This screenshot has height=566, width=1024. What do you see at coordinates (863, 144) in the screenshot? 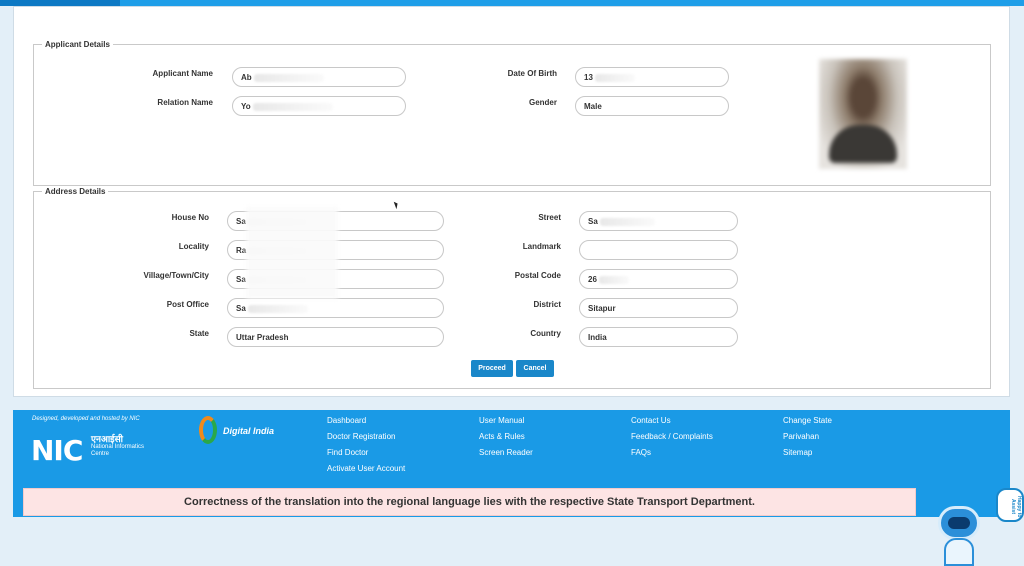
I see `photo-subject` at bounding box center [863, 144].